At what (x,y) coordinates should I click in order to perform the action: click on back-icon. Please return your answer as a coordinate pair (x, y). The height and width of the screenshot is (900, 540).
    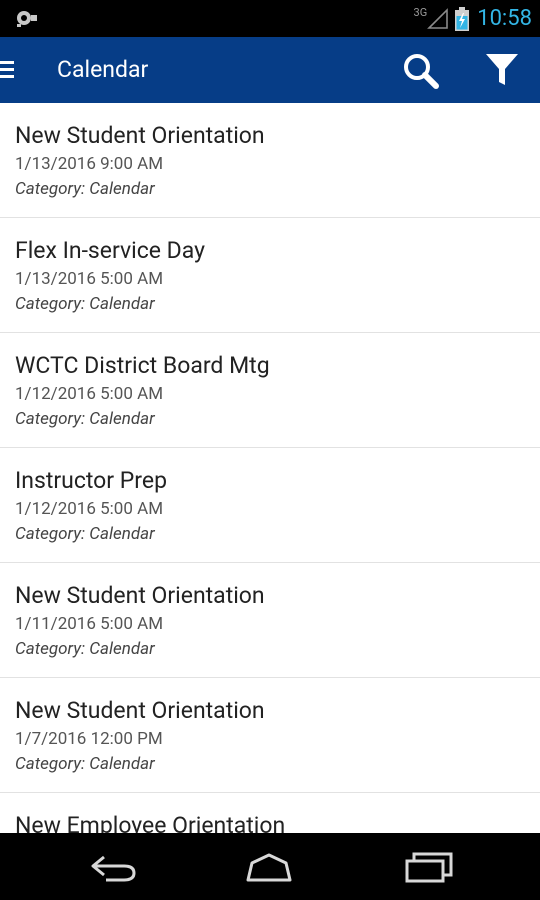
    Looking at the image, I should click on (113, 867).